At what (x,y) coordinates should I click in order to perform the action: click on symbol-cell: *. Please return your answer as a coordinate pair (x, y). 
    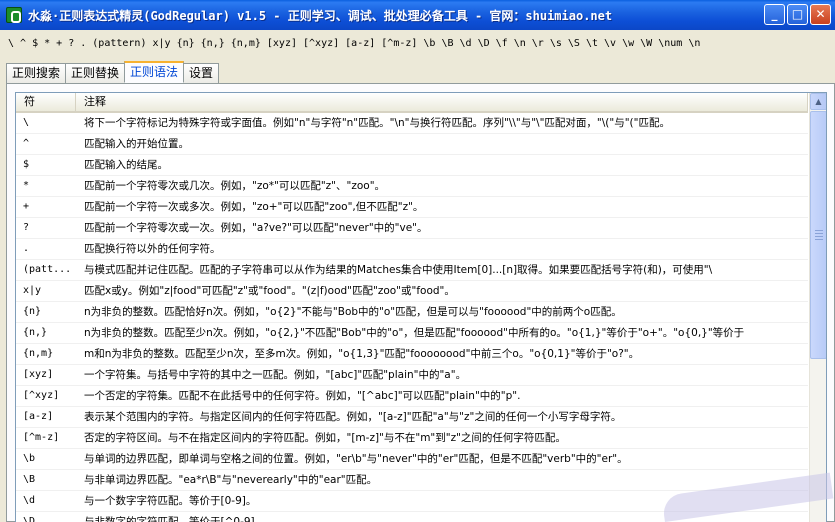
    Looking at the image, I should click on (26, 185).